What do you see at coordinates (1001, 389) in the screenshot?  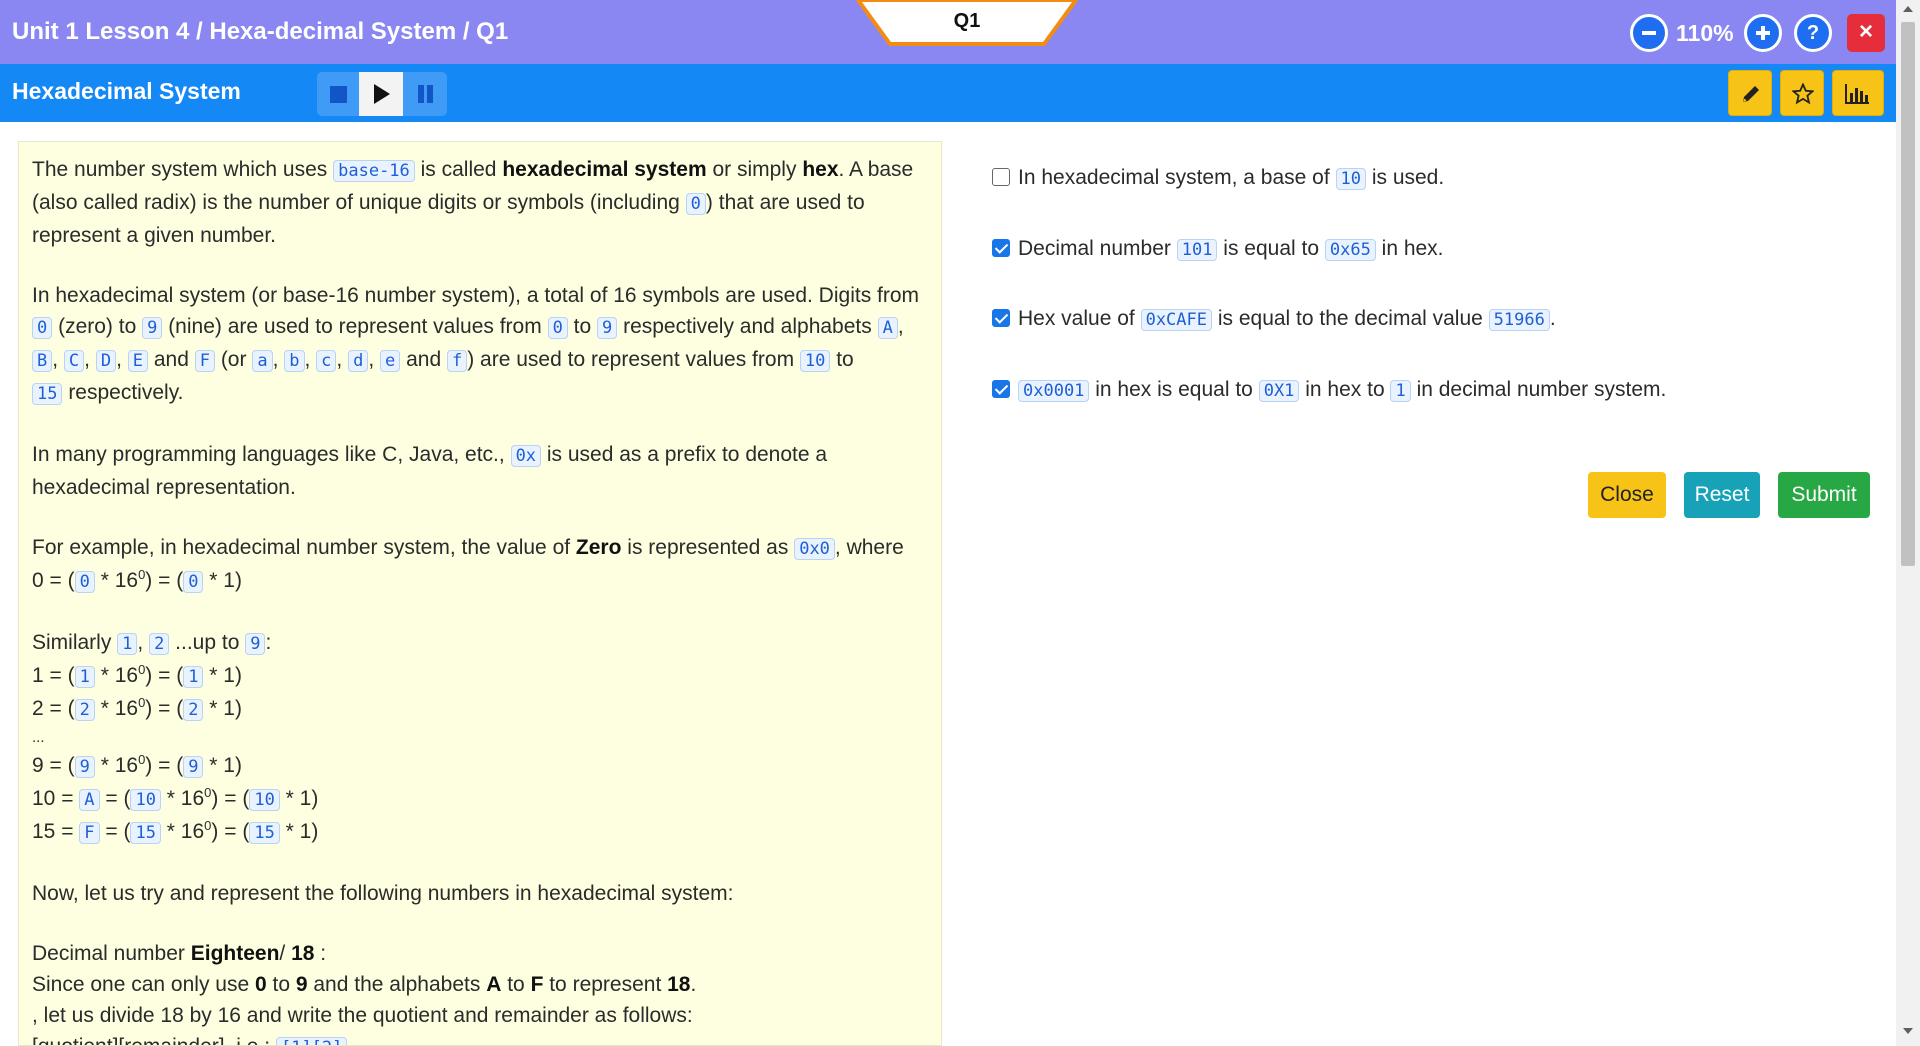 I see `option-4-checkbox` at bounding box center [1001, 389].